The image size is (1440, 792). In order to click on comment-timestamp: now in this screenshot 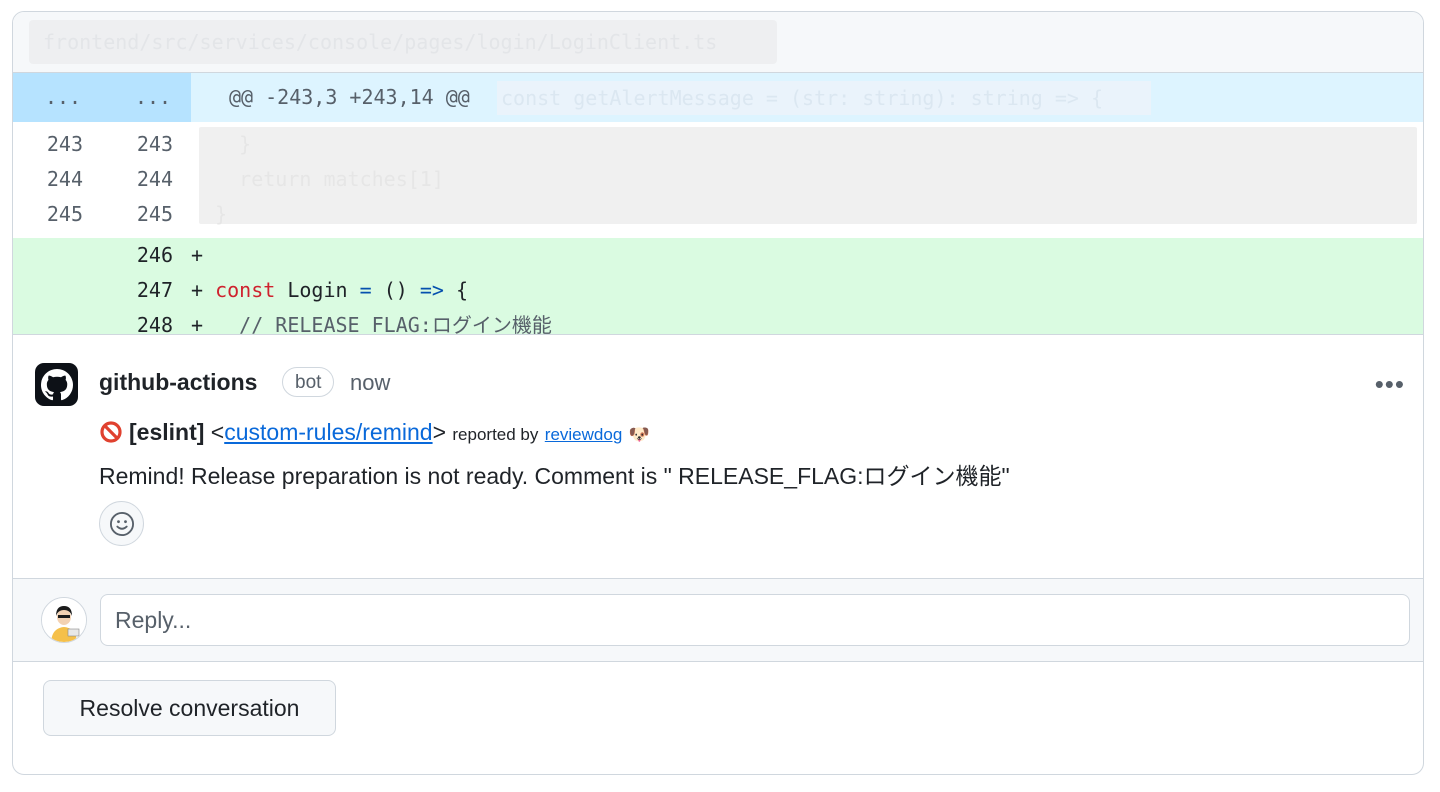, I will do `click(370, 383)`.